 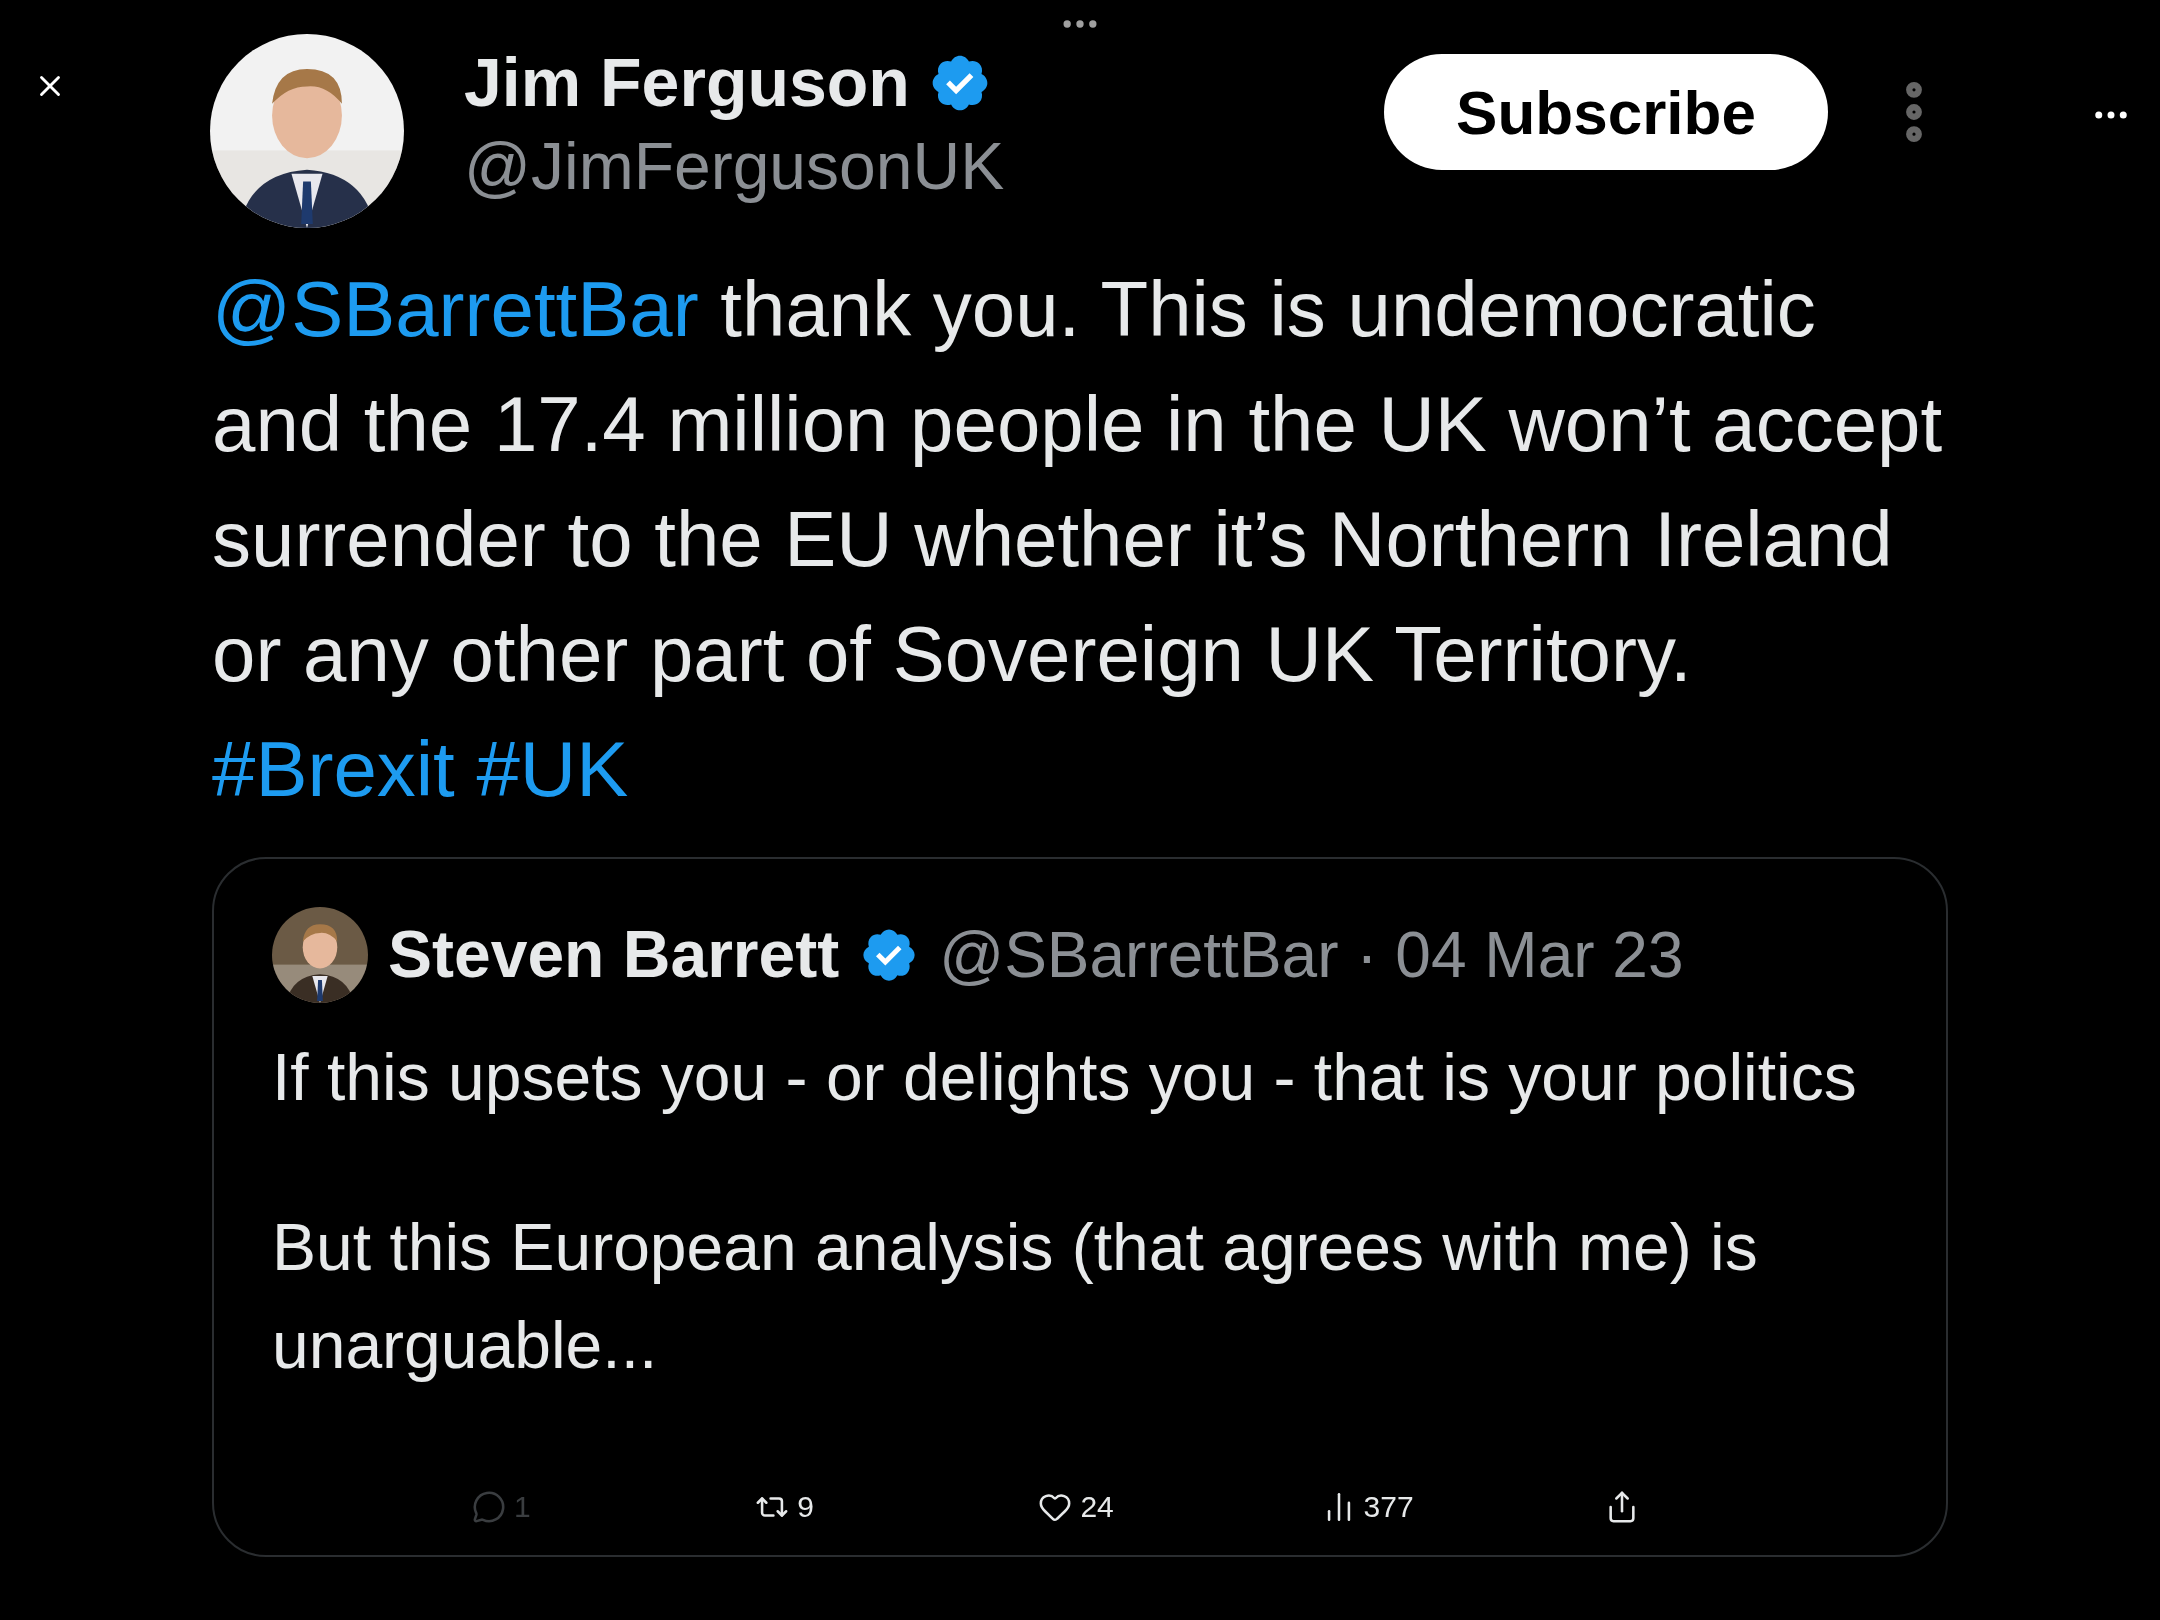 What do you see at coordinates (734, 166) in the screenshot?
I see `author-handle: @JimFergusonUK` at bounding box center [734, 166].